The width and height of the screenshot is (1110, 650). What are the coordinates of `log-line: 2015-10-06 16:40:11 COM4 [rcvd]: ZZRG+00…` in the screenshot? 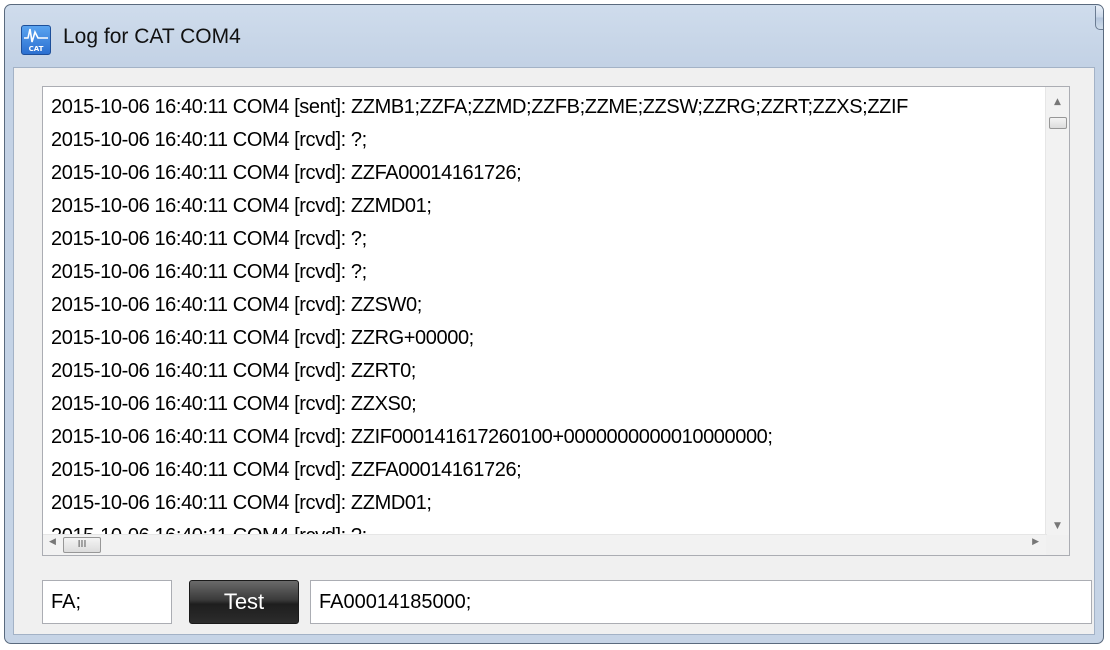 It's located at (262, 338).